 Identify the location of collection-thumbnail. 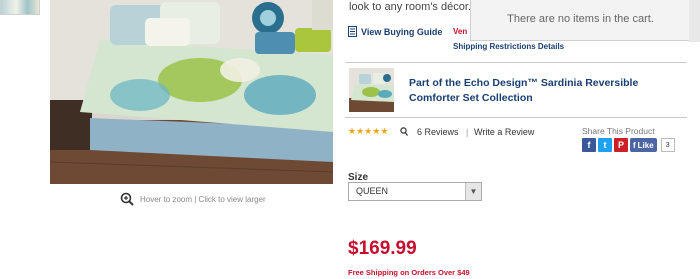
(371, 90).